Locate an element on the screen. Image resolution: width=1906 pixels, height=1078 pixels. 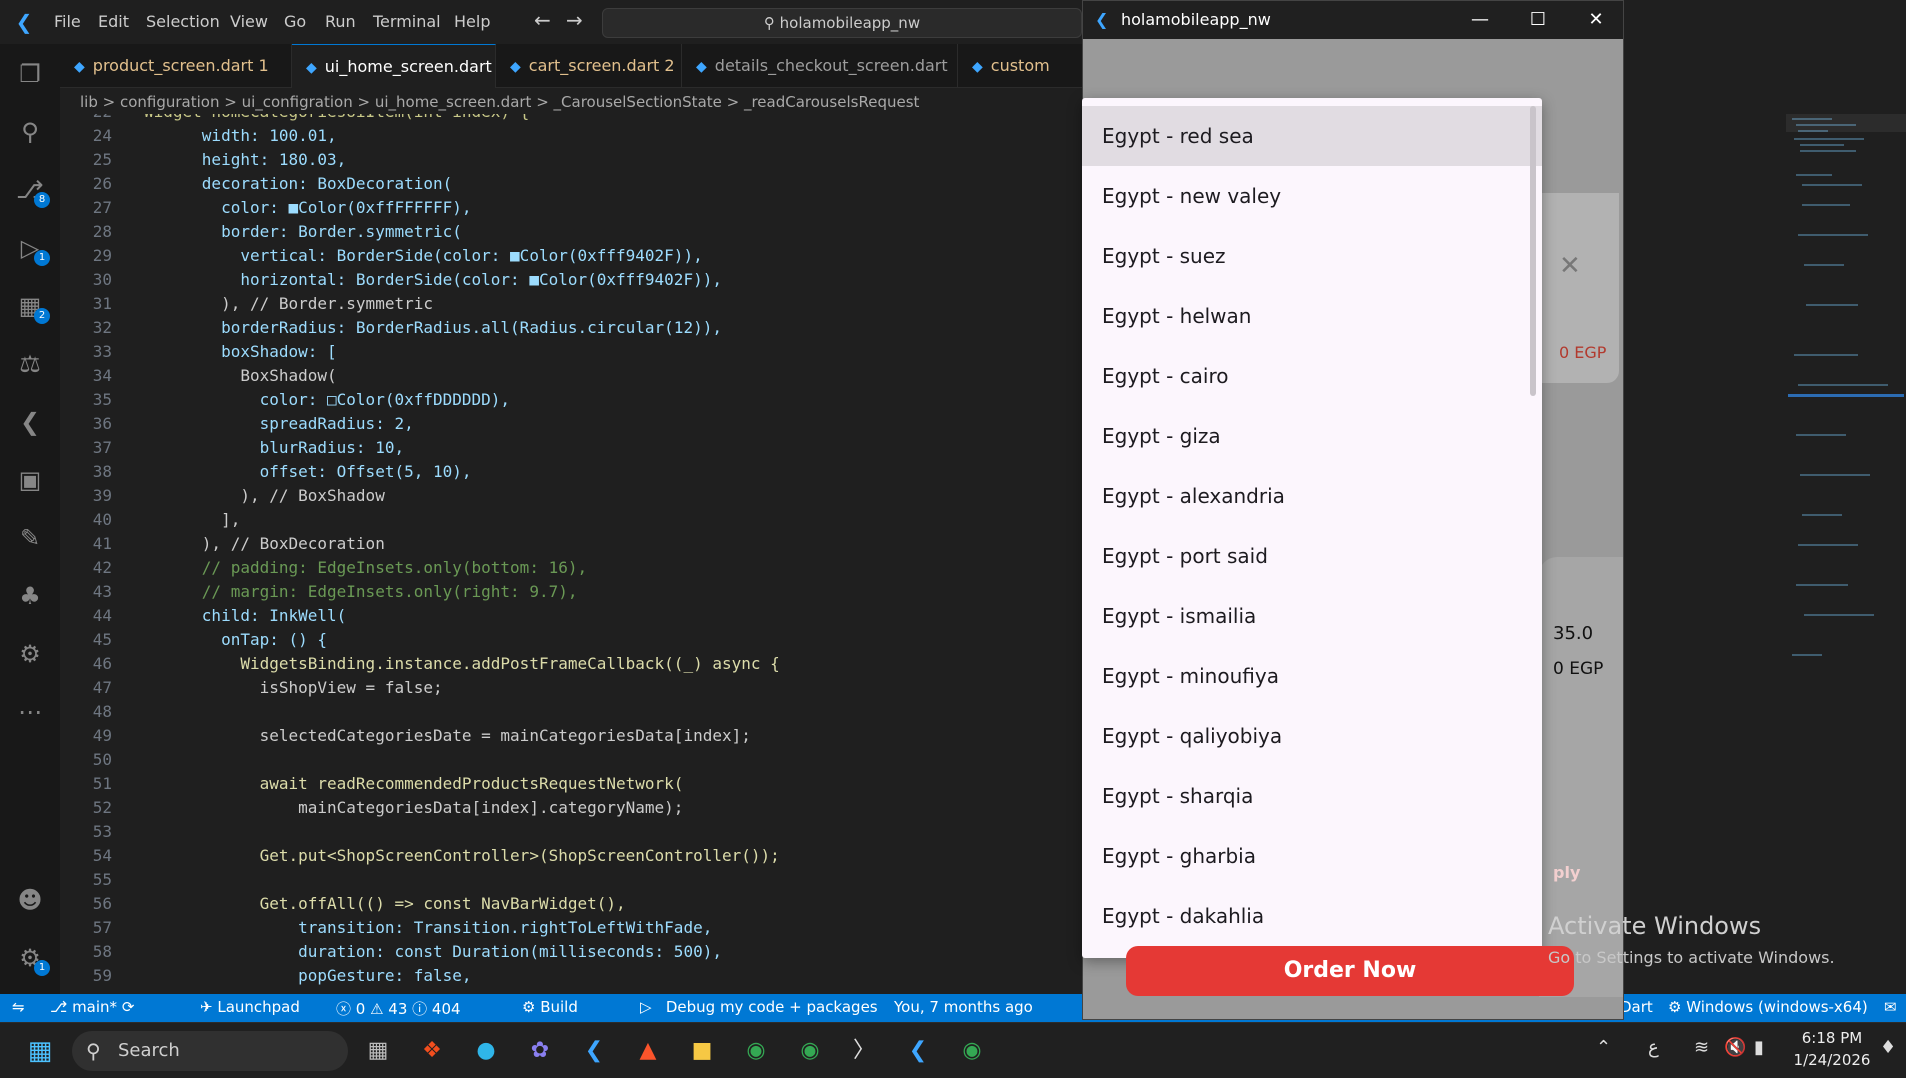
run-debug-icon: ▷ 1 is located at coordinates (32, 249).